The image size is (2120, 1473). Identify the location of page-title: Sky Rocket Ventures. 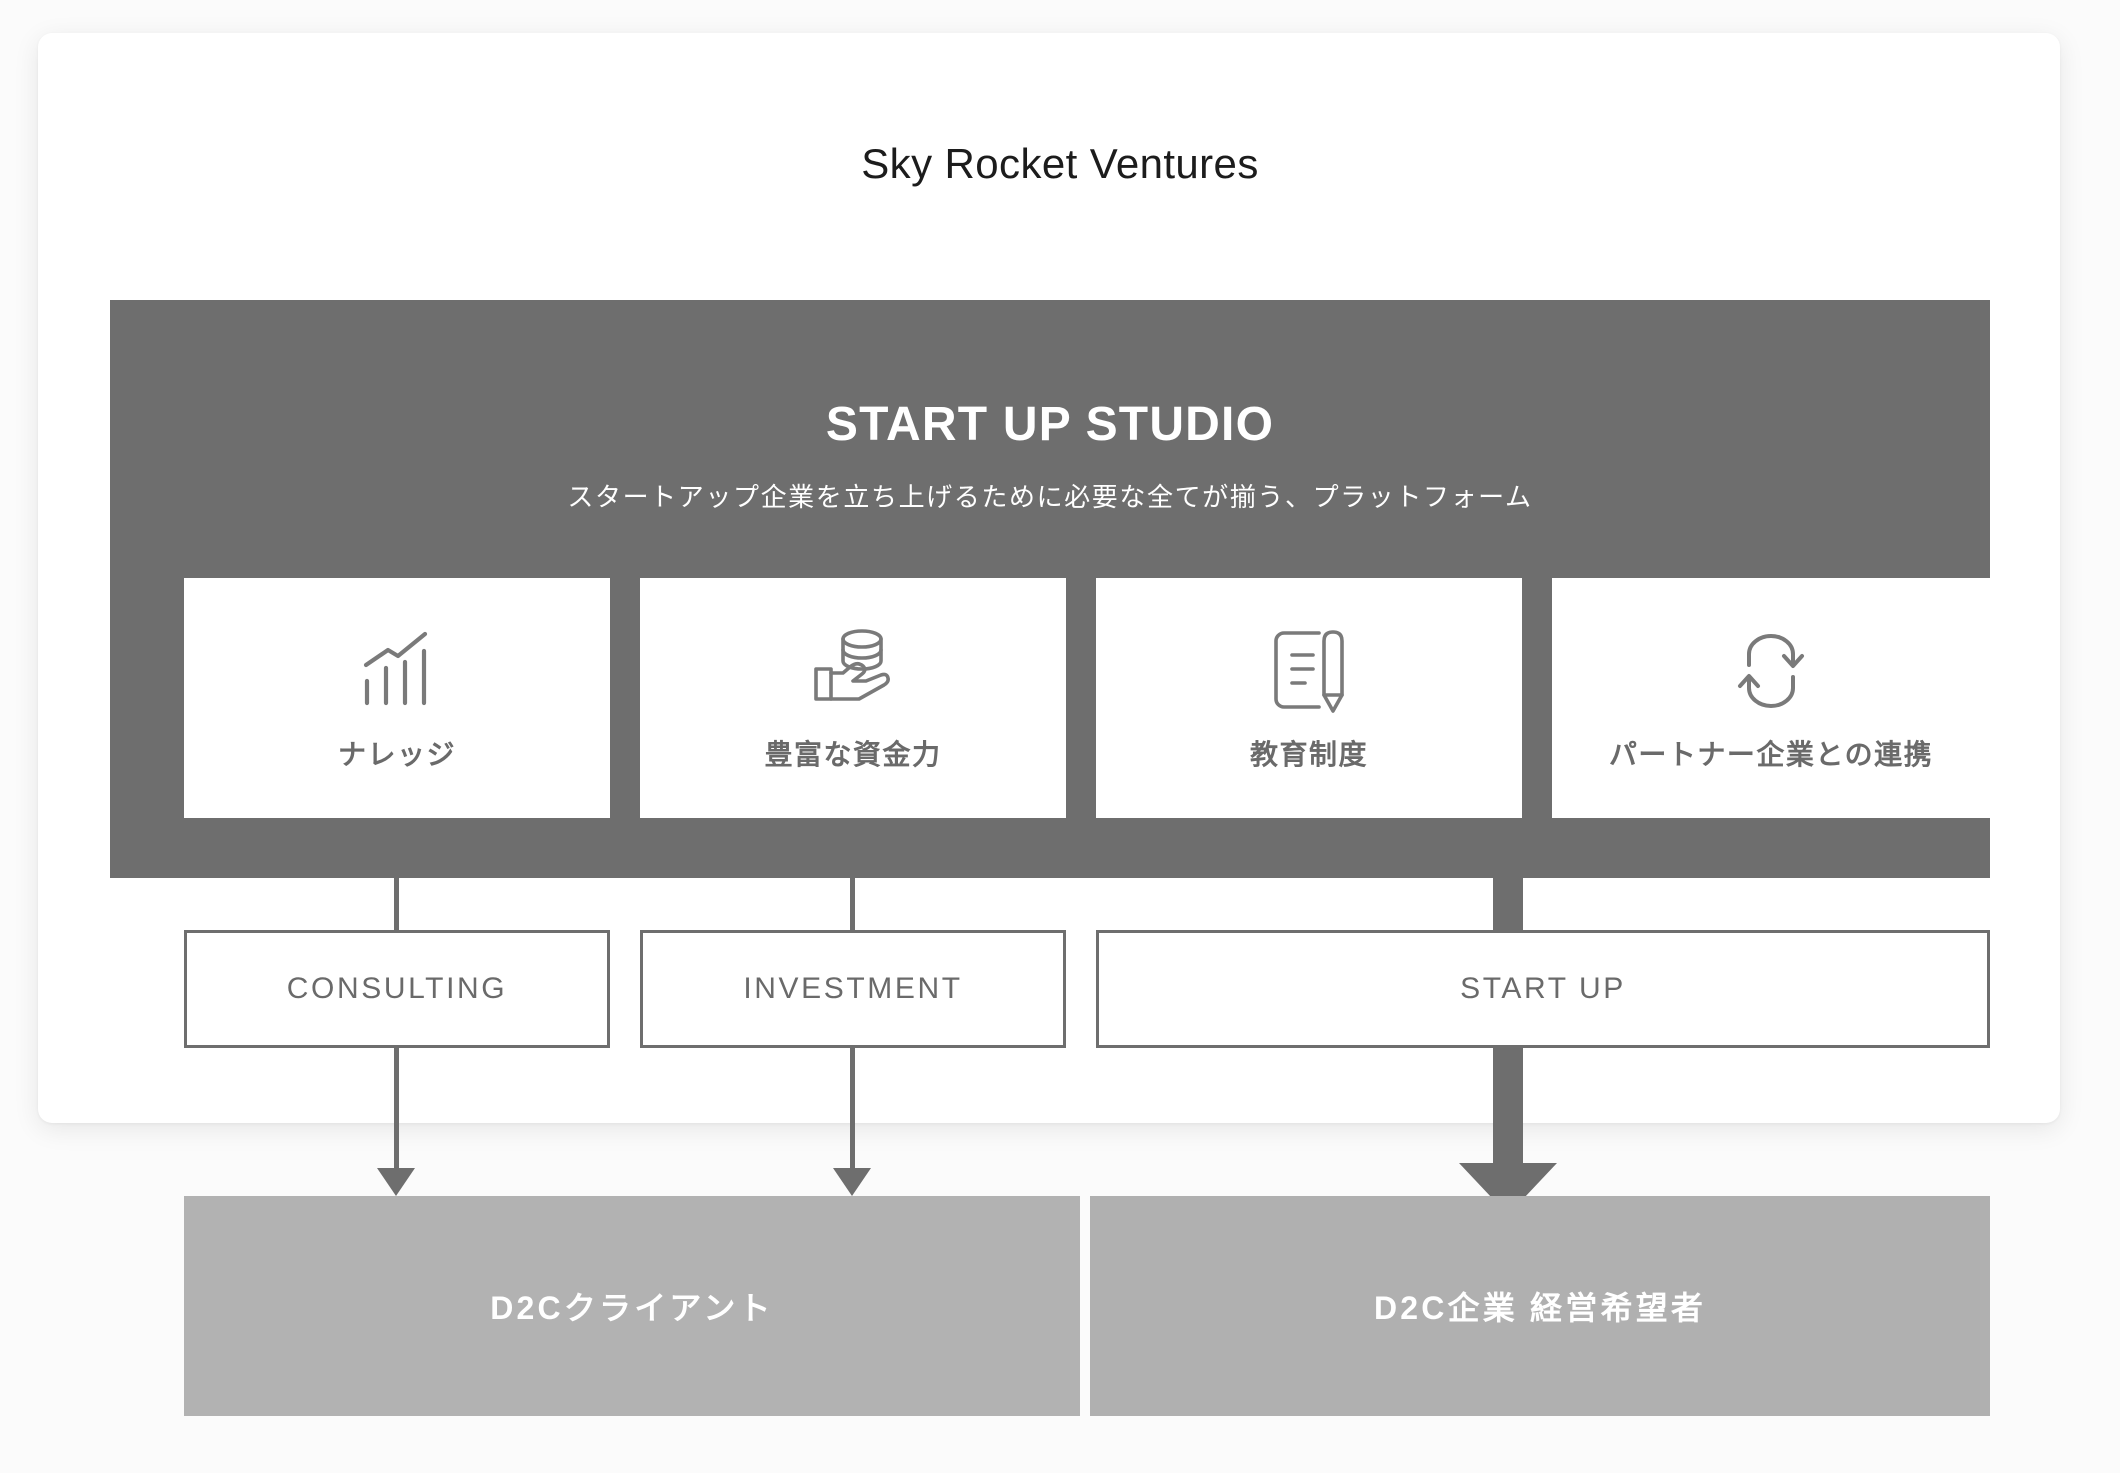
(1060, 163).